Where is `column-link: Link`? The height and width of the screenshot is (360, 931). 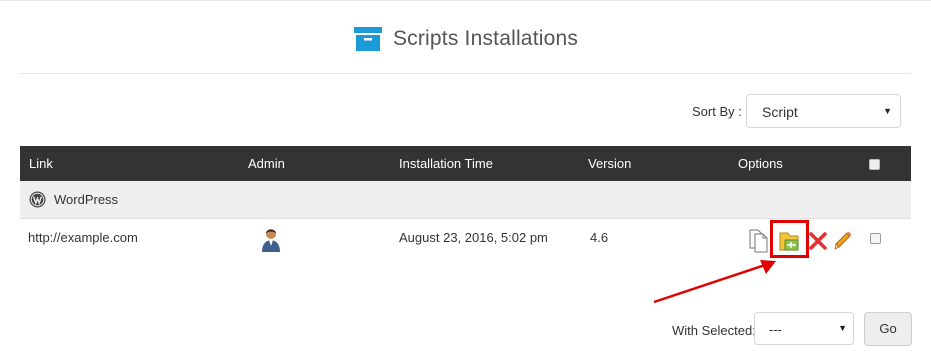
column-link: Link is located at coordinates (41, 163).